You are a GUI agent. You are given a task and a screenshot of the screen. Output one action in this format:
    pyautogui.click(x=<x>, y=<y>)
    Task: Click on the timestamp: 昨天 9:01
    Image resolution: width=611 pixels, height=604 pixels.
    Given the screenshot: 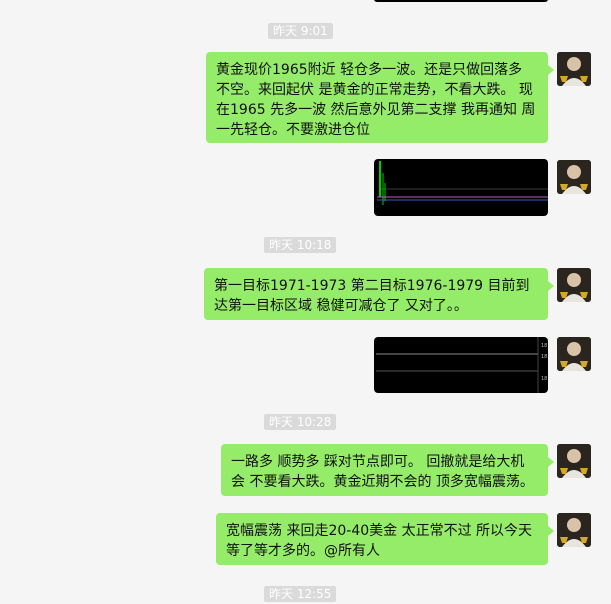 What is the action you would take?
    pyautogui.click(x=300, y=31)
    